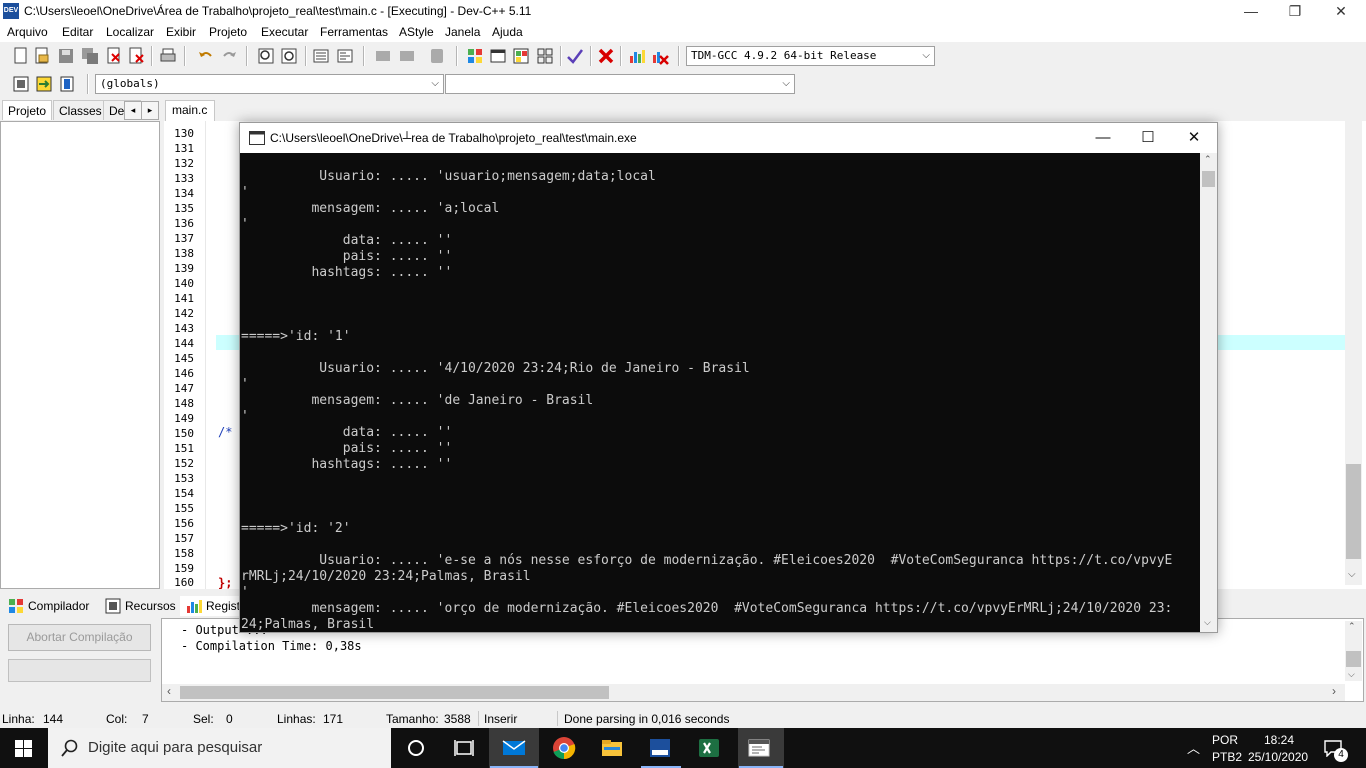 This screenshot has height=768, width=1366. Describe the element at coordinates (269, 84) in the screenshot. I see `scope-select: (globals) ⌵` at that location.